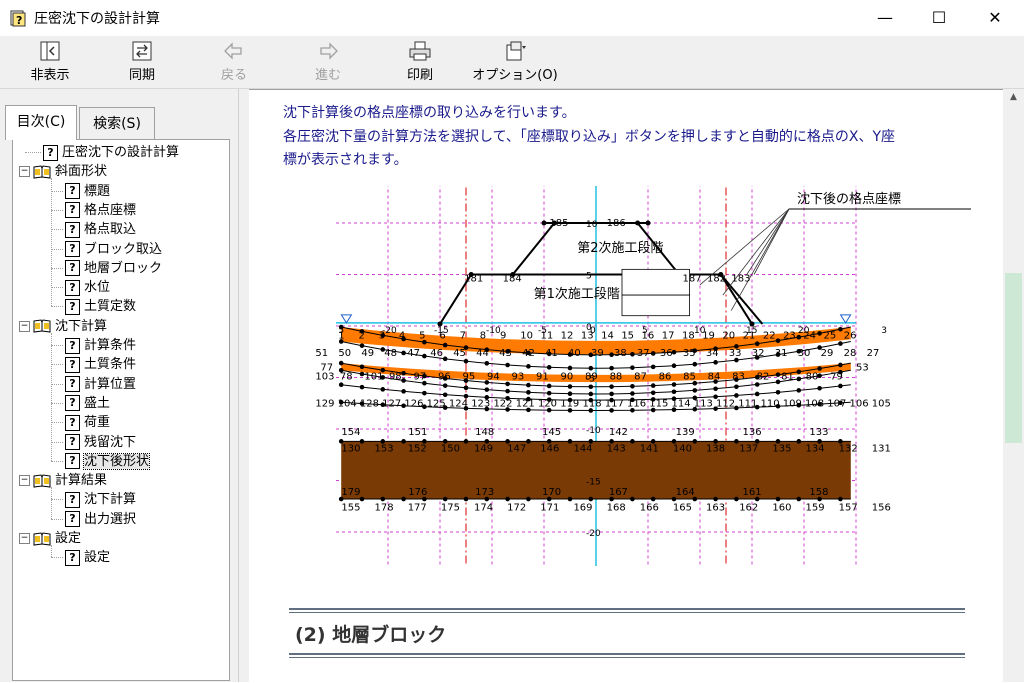 The height and width of the screenshot is (683, 1024). What do you see at coordinates (549, 507) in the screenshot?
I see `node-label: 171` at bounding box center [549, 507].